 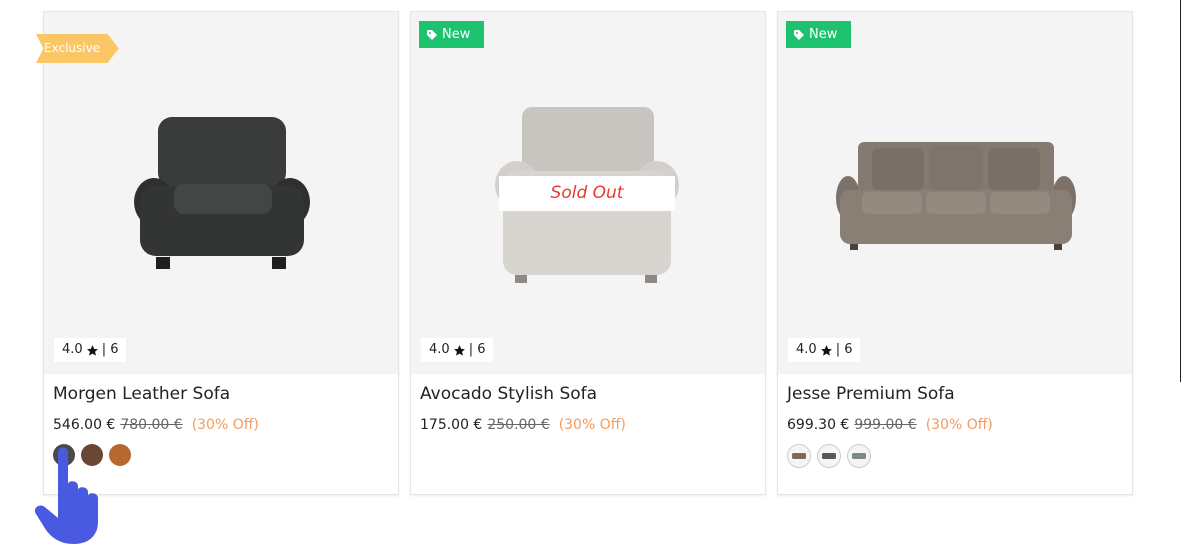 What do you see at coordinates (508, 394) in the screenshot?
I see `product-title: Avocado Stylish Sofa` at bounding box center [508, 394].